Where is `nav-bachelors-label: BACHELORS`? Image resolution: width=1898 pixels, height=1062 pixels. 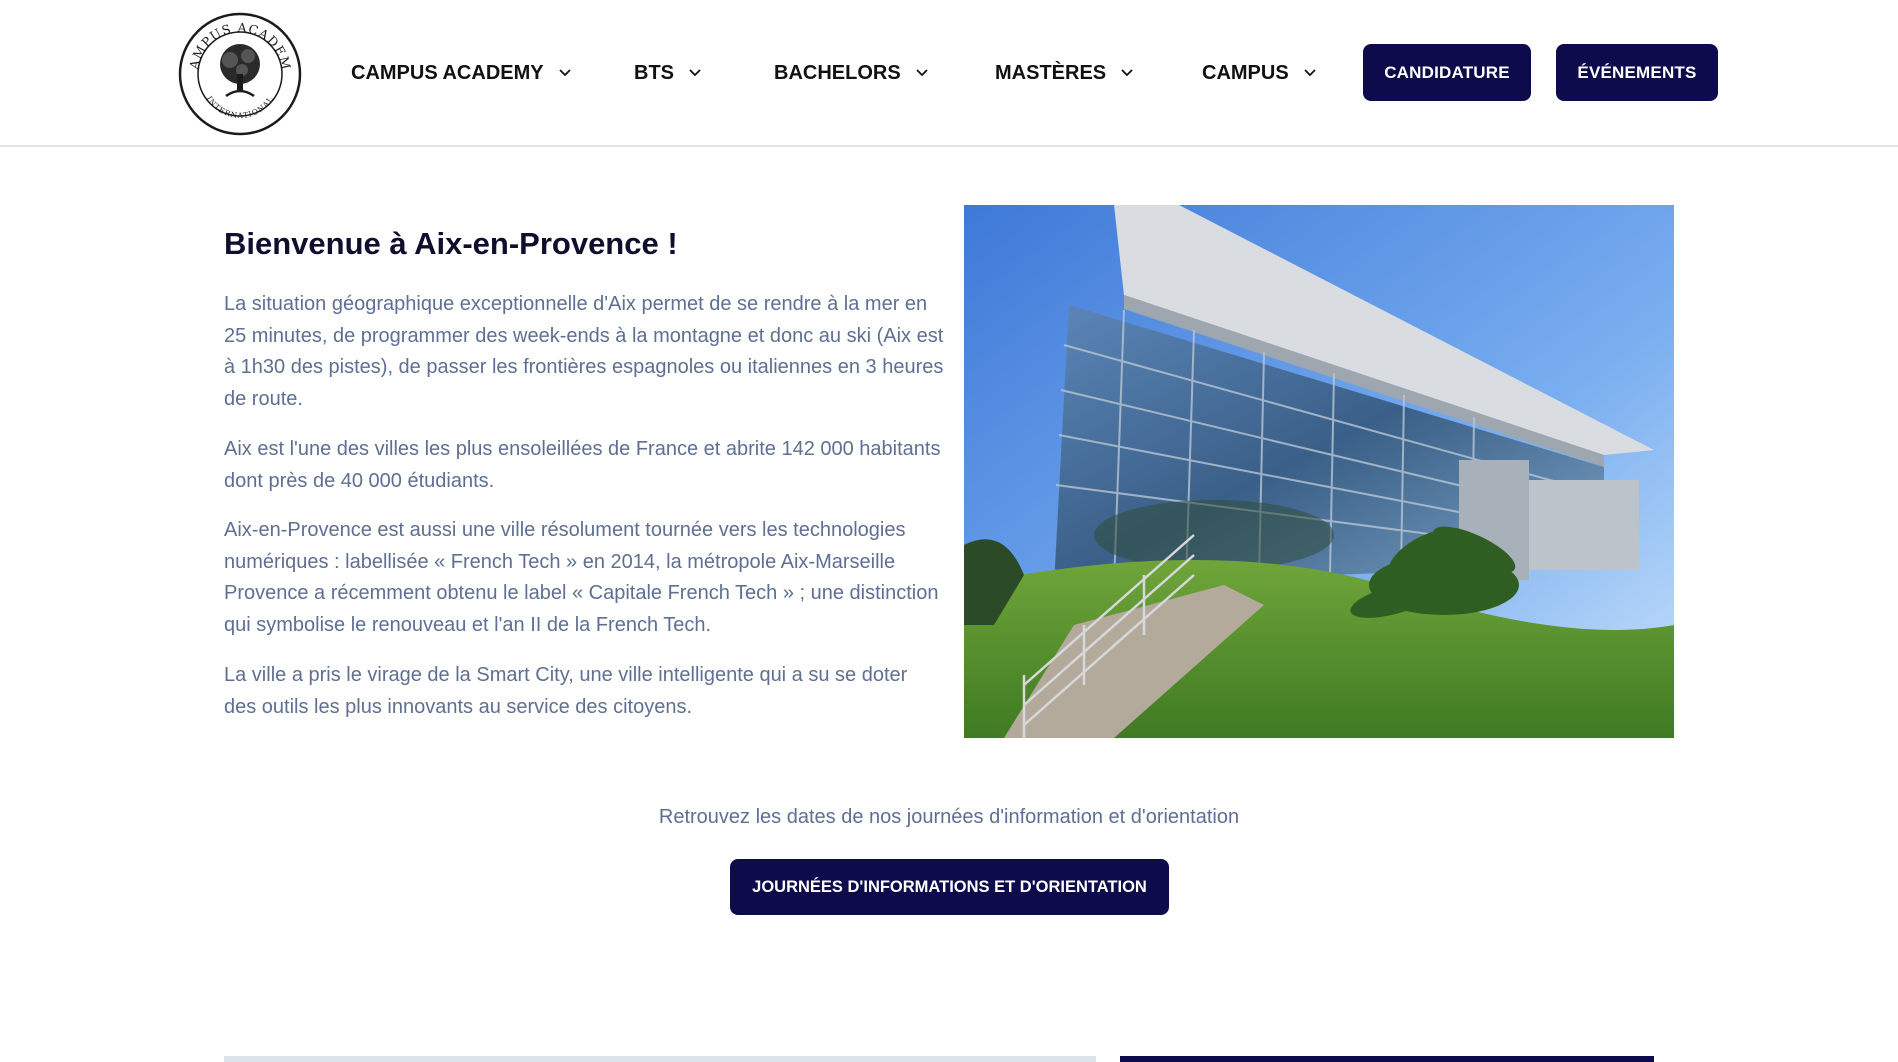
nav-bachelors-label: BACHELORS is located at coordinates (837, 72).